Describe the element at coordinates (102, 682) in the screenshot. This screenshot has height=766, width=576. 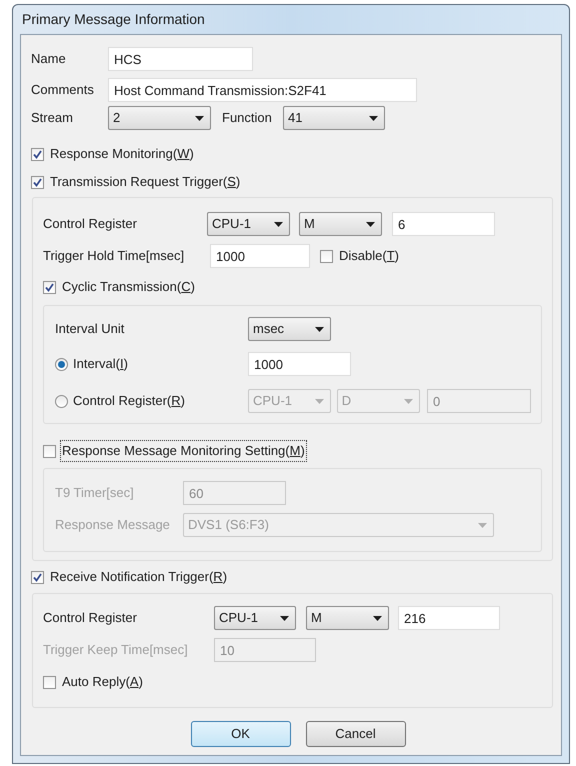
I see `checkbox-label: Auto Reply(A)` at that location.